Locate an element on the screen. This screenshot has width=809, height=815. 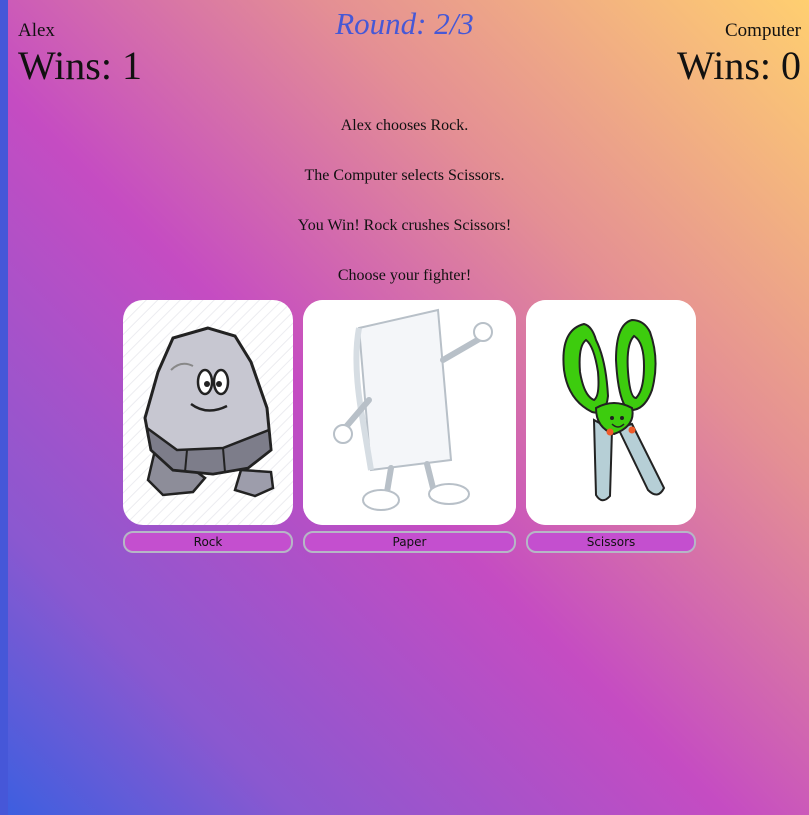
result-message: You Win! Rock crushes Scissors! is located at coordinates (404, 225).